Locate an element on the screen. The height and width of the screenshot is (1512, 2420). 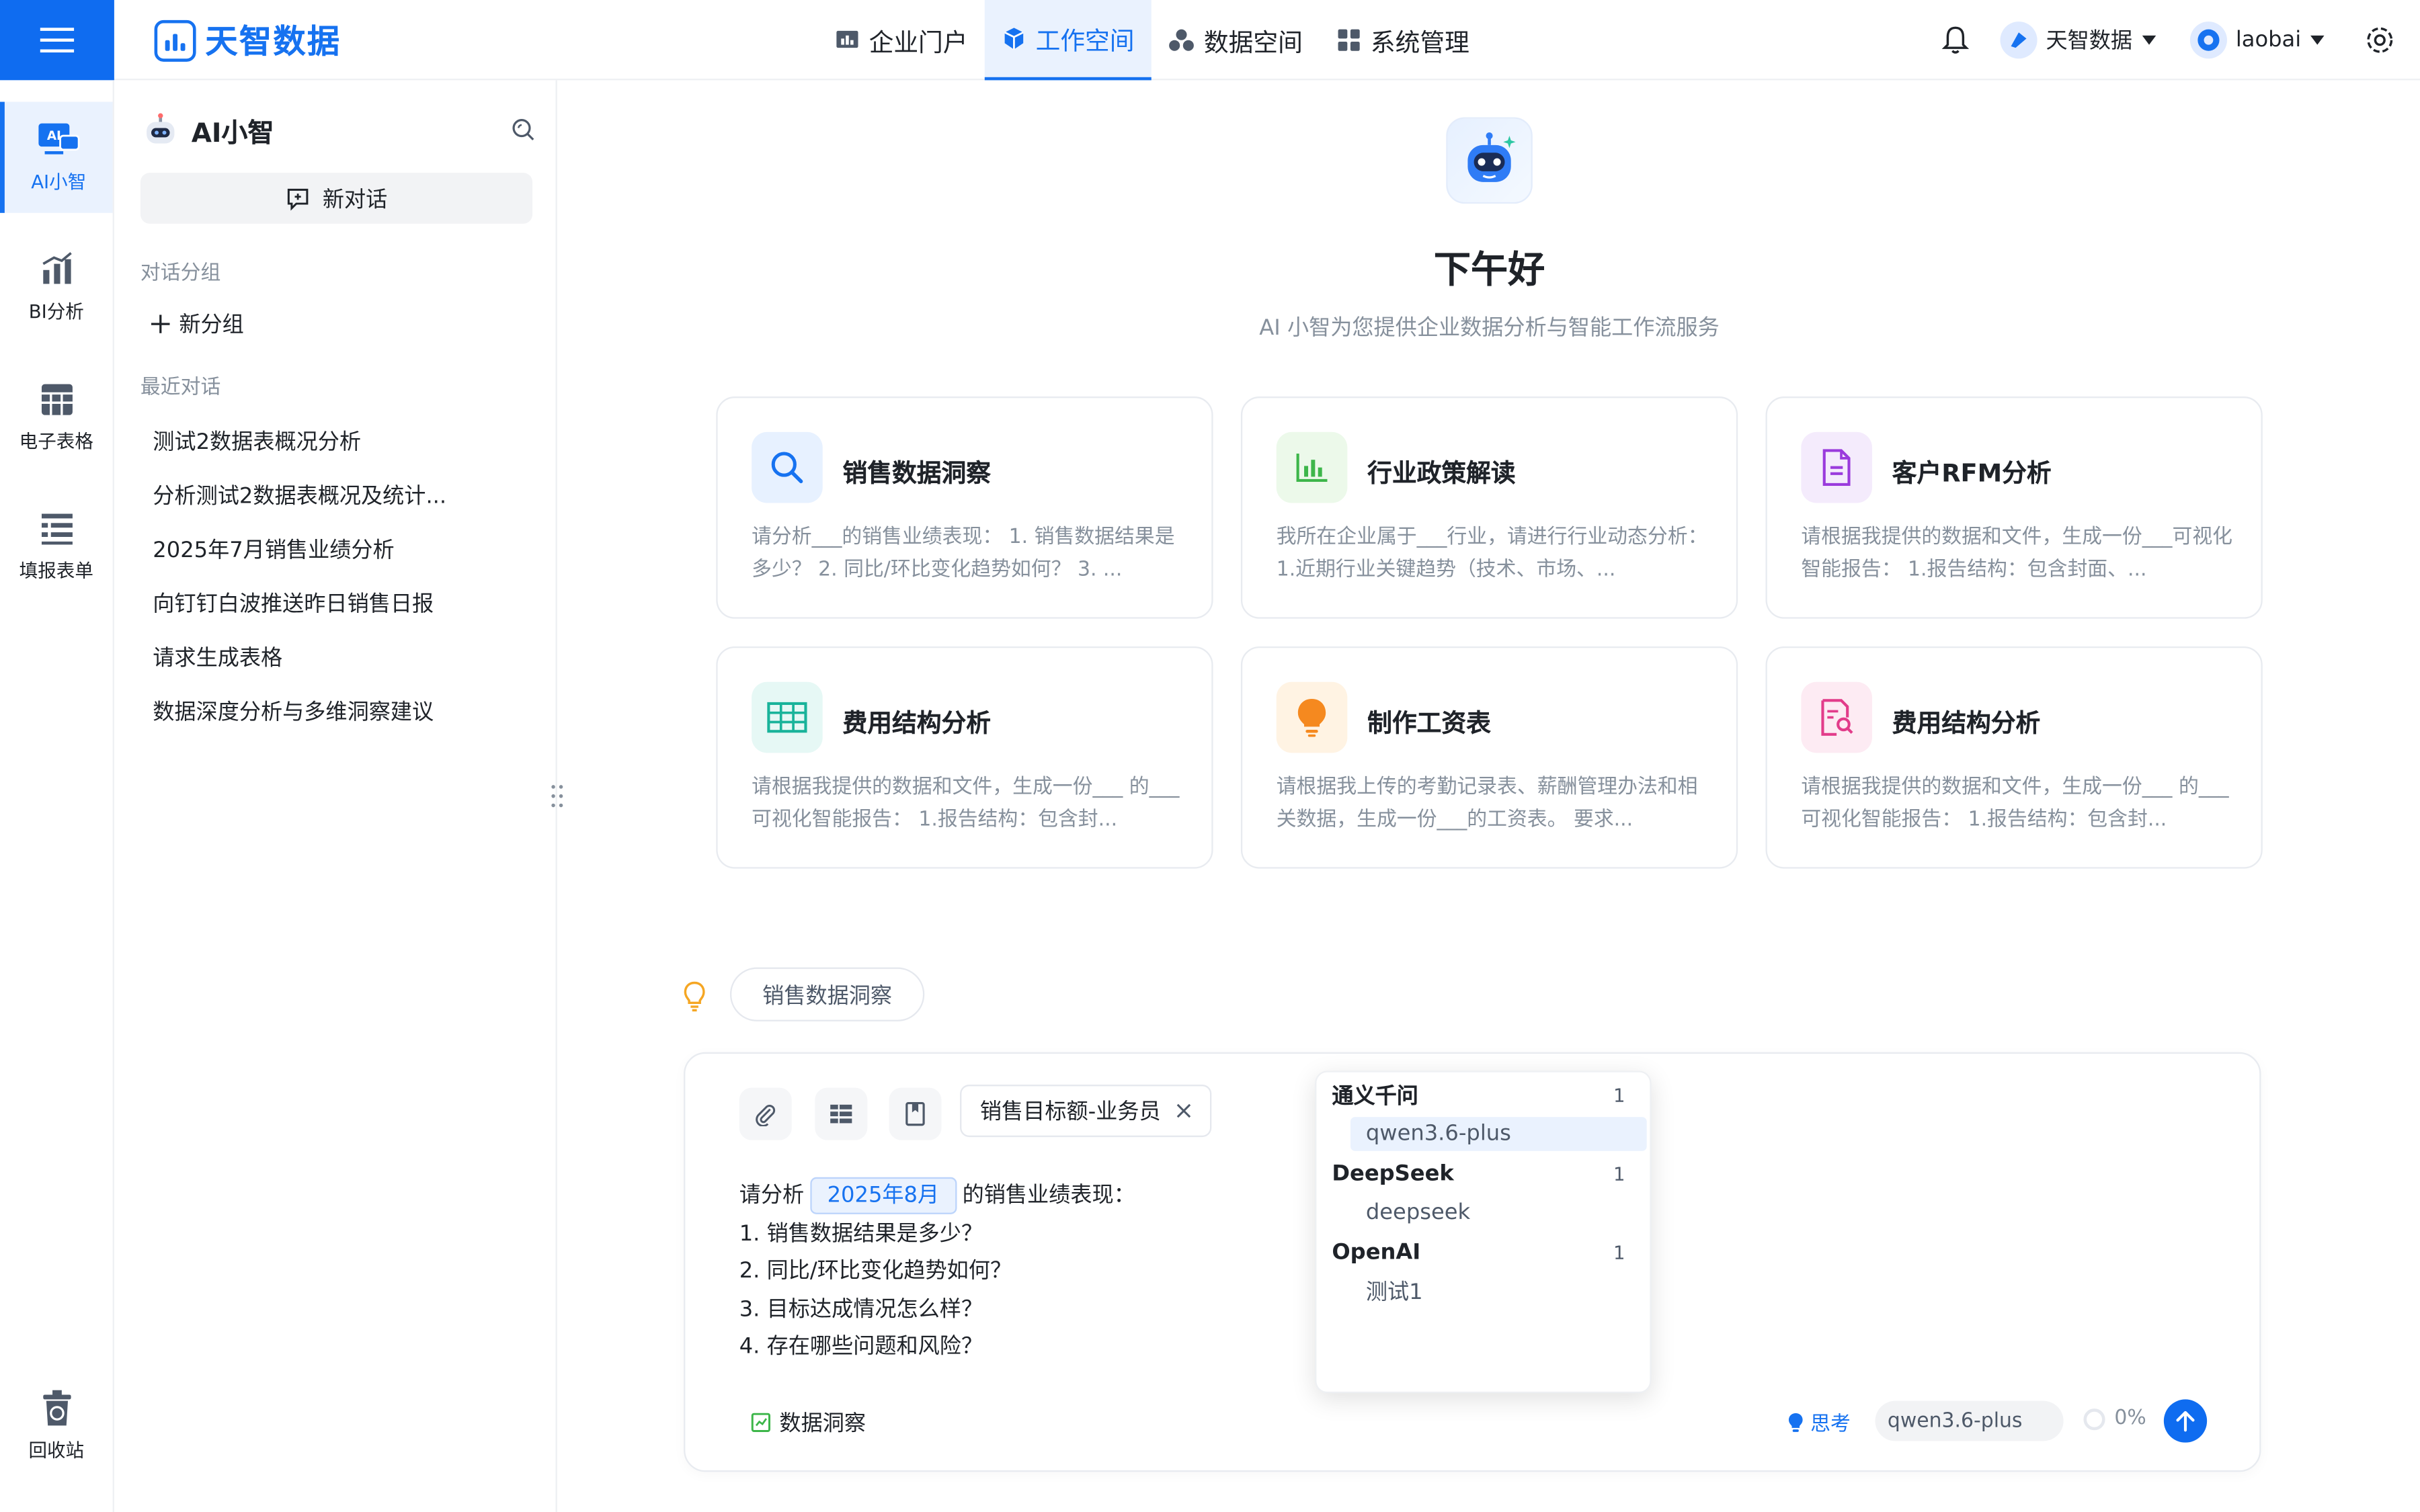
card-title: 行业政策解读 is located at coordinates (1441, 473).